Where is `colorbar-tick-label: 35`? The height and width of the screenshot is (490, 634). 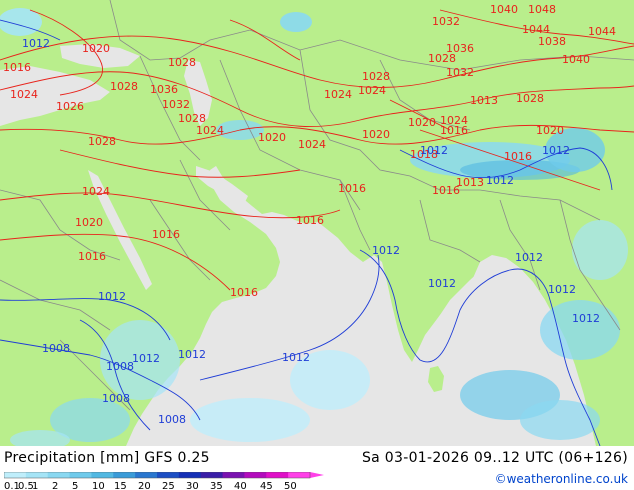
colorbar-tick-label: 35 is located at coordinates (216, 485).